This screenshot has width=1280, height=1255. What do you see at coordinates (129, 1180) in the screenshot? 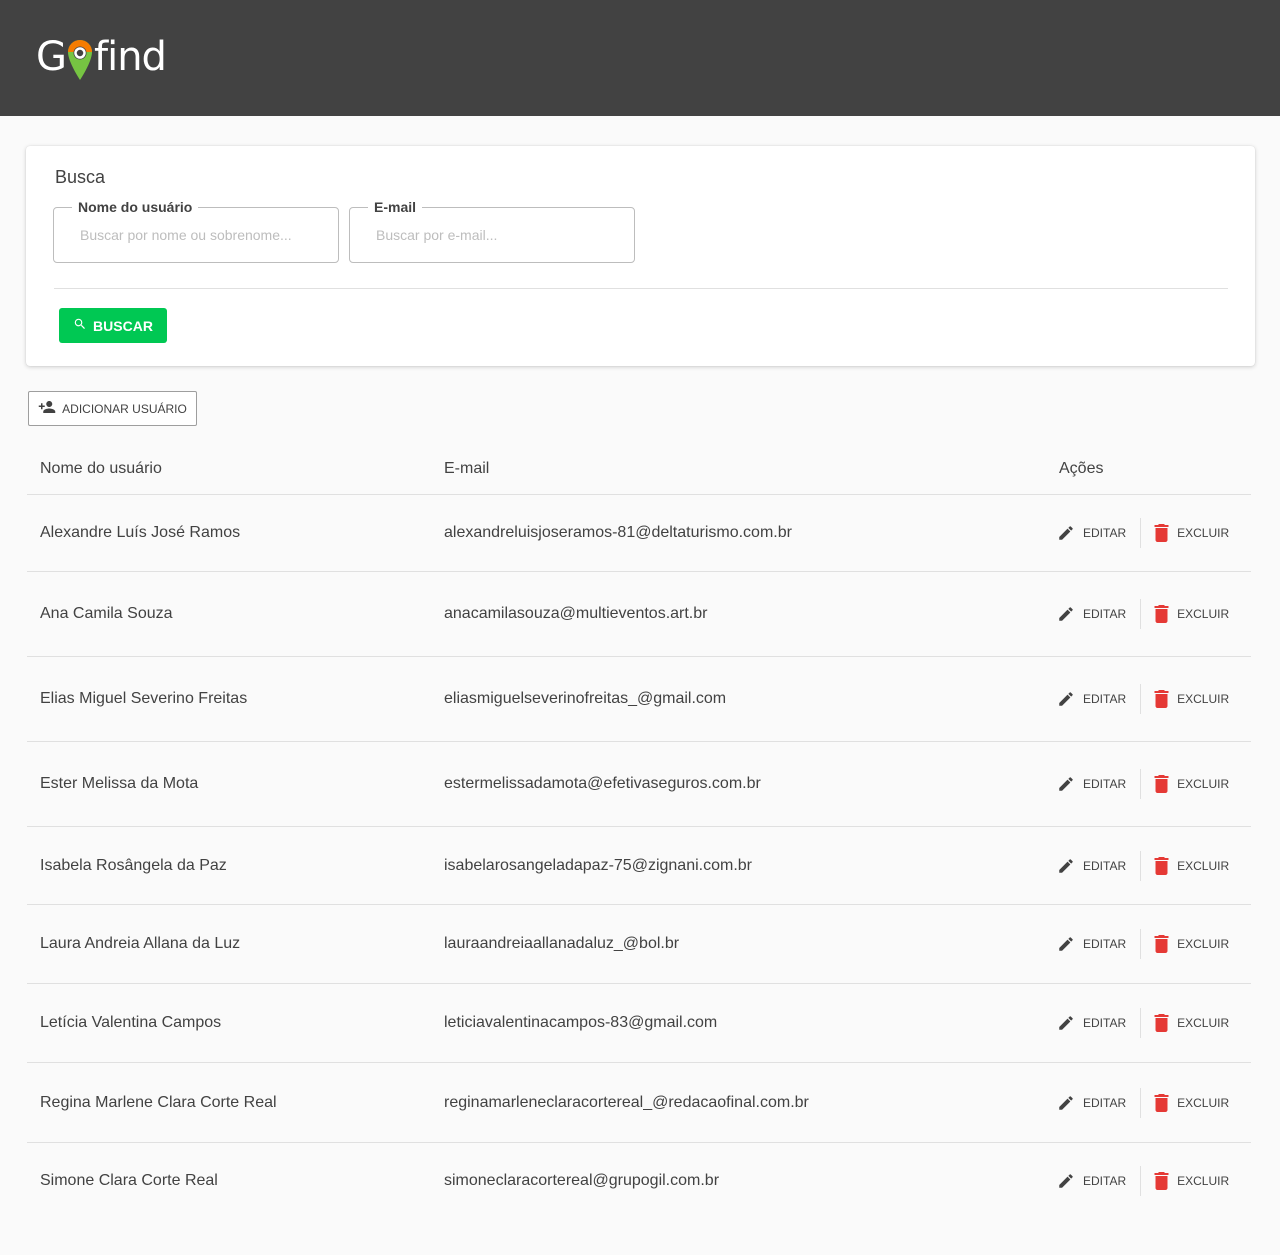
I see `user-name: Simone Clara Corte Real` at bounding box center [129, 1180].